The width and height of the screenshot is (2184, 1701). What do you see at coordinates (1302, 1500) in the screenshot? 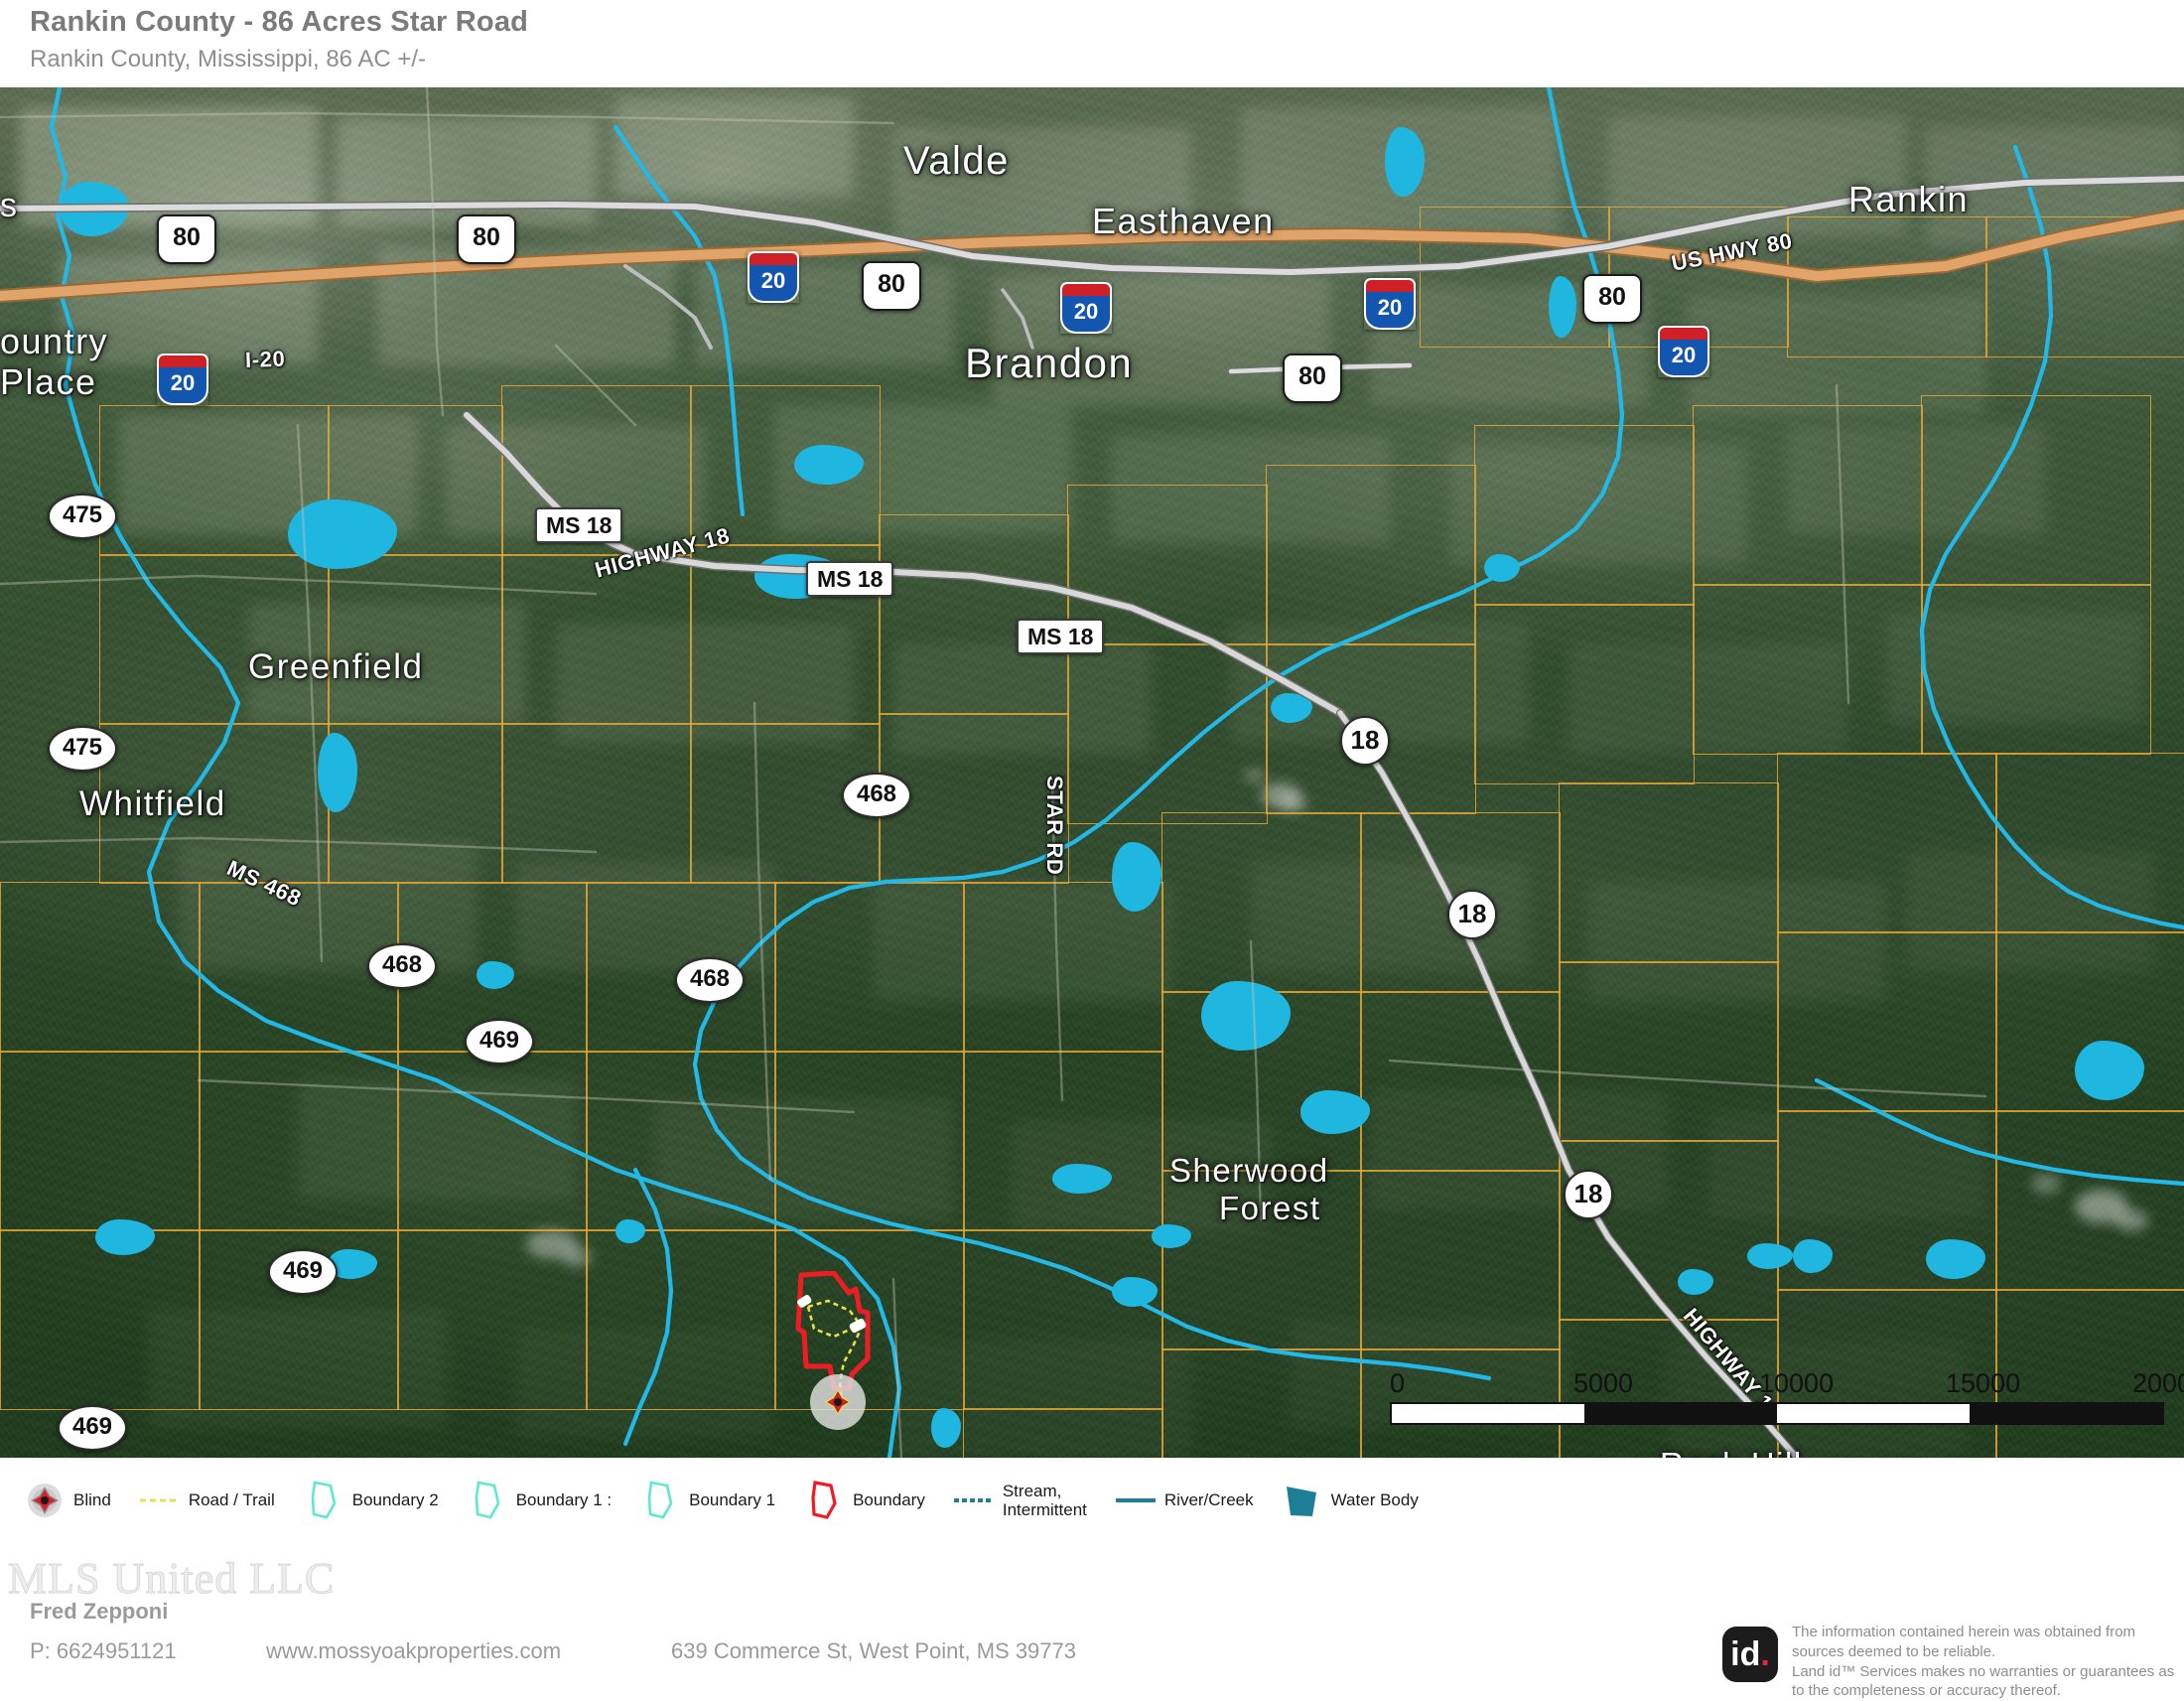
I see `water-body-fill-icon` at bounding box center [1302, 1500].